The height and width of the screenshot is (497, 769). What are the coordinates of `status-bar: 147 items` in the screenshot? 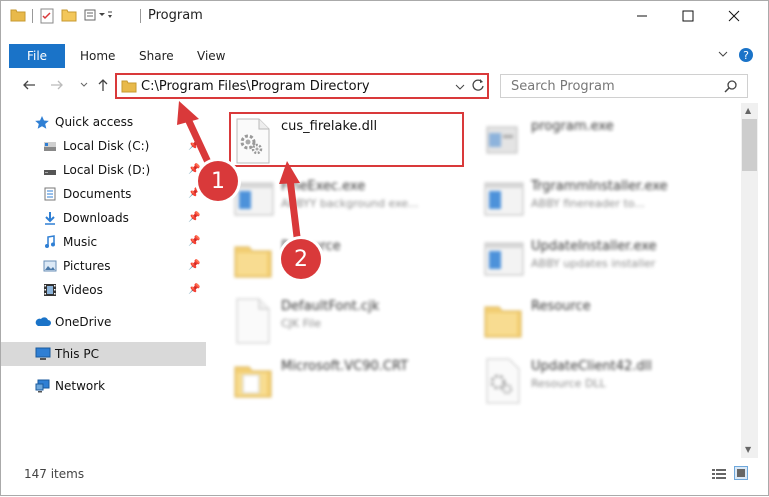 It's located at (384, 474).